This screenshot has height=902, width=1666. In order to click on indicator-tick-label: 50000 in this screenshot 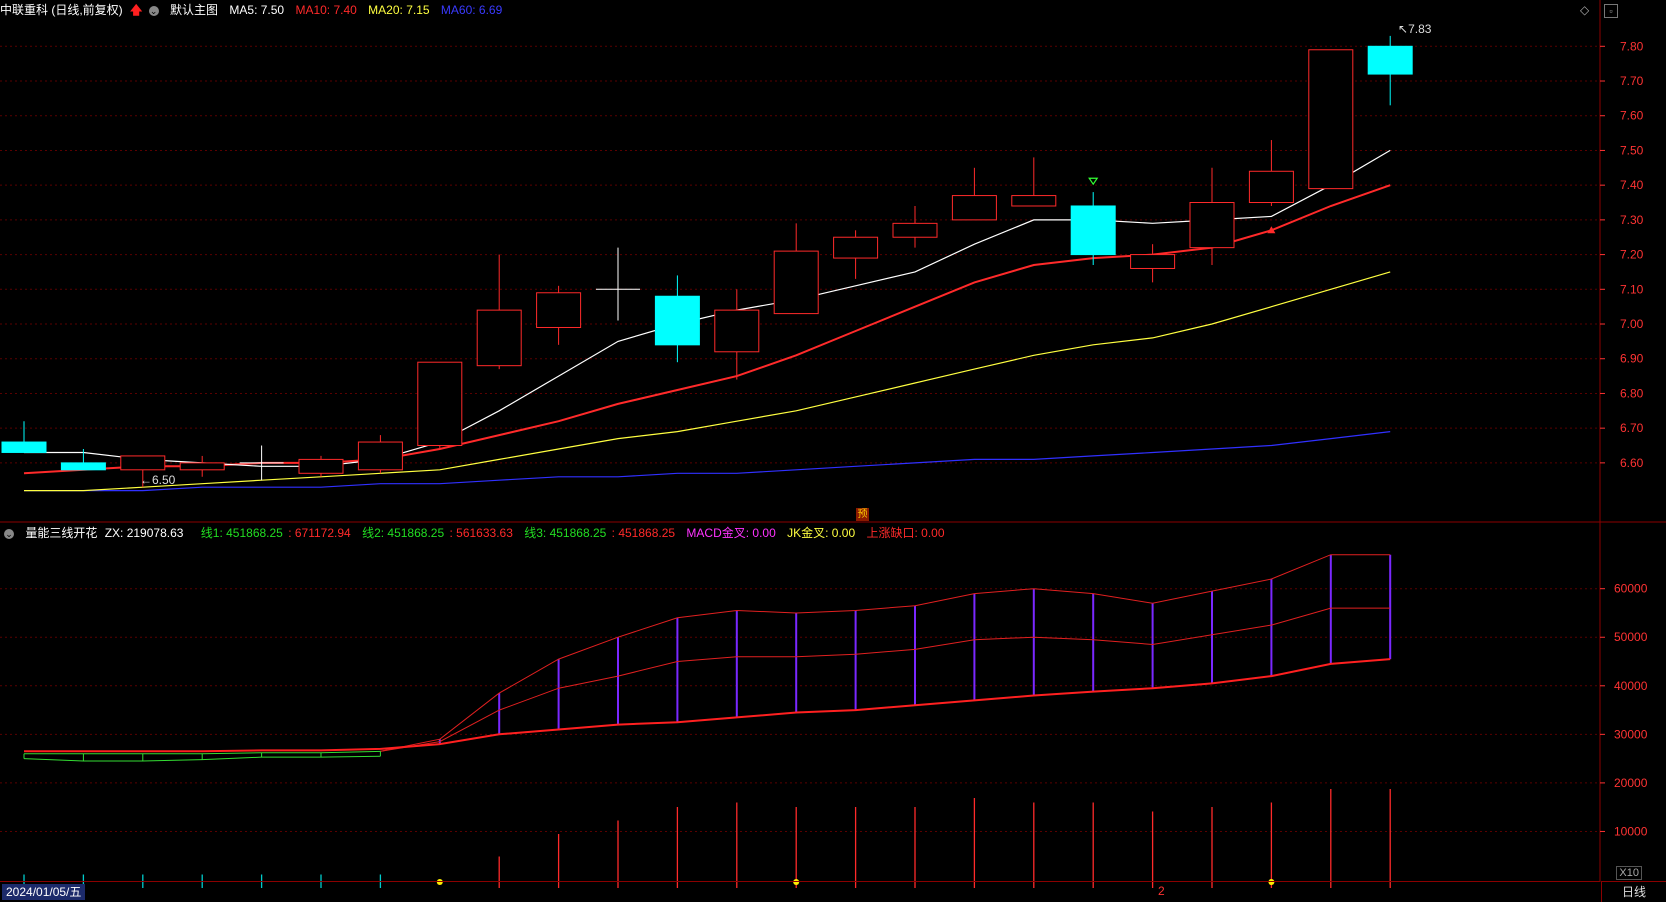, I will do `click(1631, 637)`.